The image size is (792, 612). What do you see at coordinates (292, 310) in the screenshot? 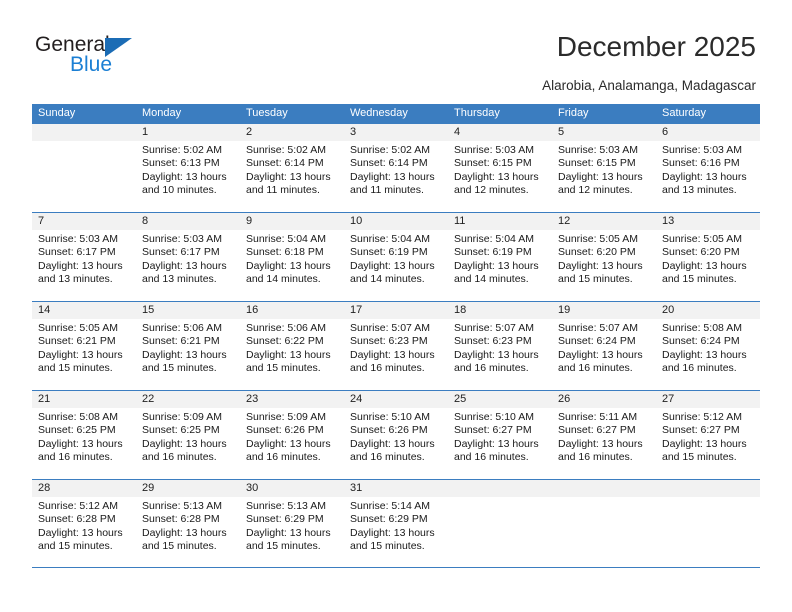
I see `day-number: 16` at bounding box center [292, 310].